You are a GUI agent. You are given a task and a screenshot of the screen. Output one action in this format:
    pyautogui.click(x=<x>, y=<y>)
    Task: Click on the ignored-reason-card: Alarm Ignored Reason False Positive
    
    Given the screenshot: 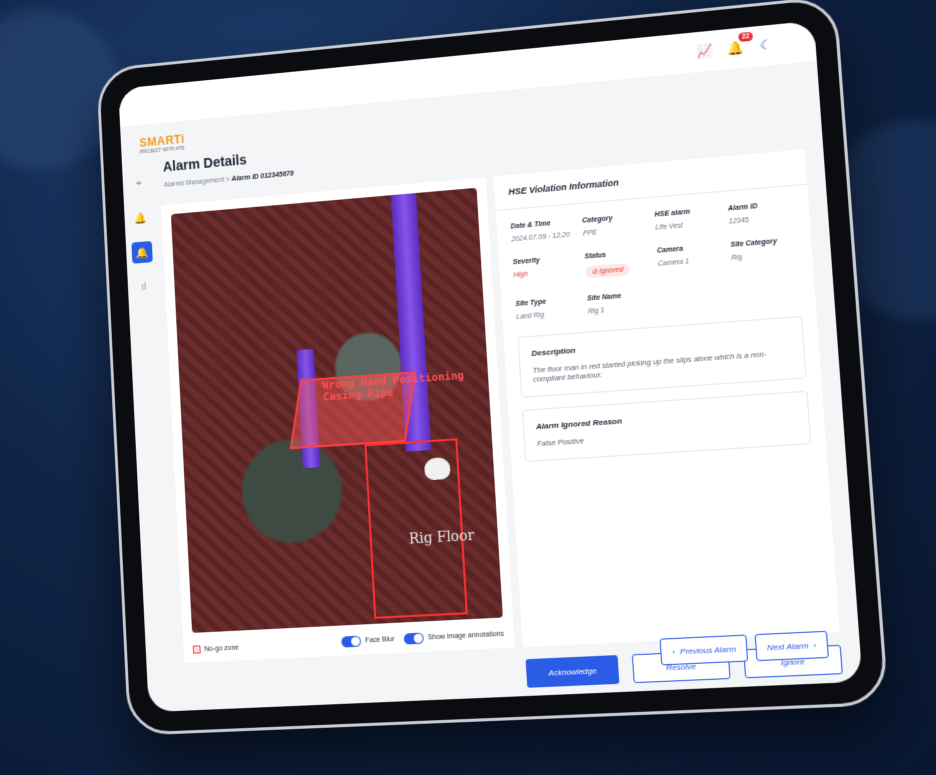 What is the action you would take?
    pyautogui.click(x=667, y=426)
    